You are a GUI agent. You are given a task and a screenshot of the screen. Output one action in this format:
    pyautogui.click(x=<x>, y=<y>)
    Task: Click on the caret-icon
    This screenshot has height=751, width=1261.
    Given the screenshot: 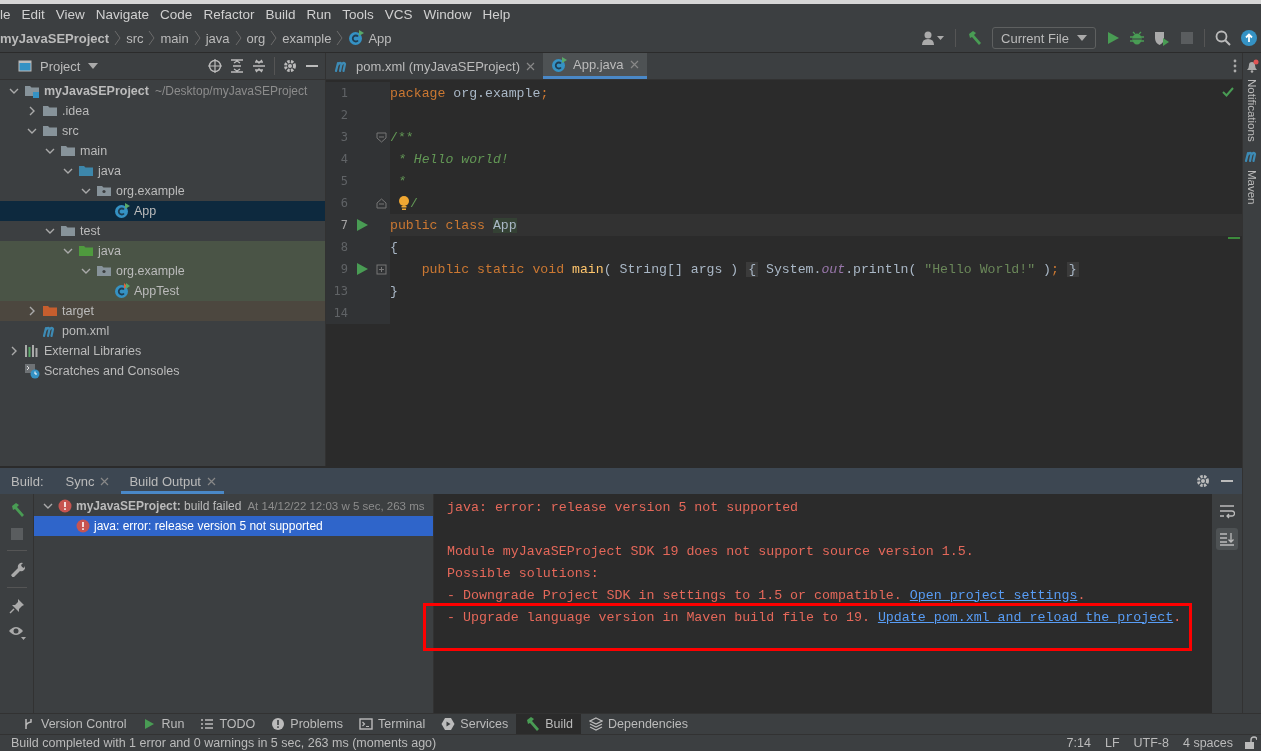 What is the action you would take?
    pyautogui.click(x=93, y=66)
    